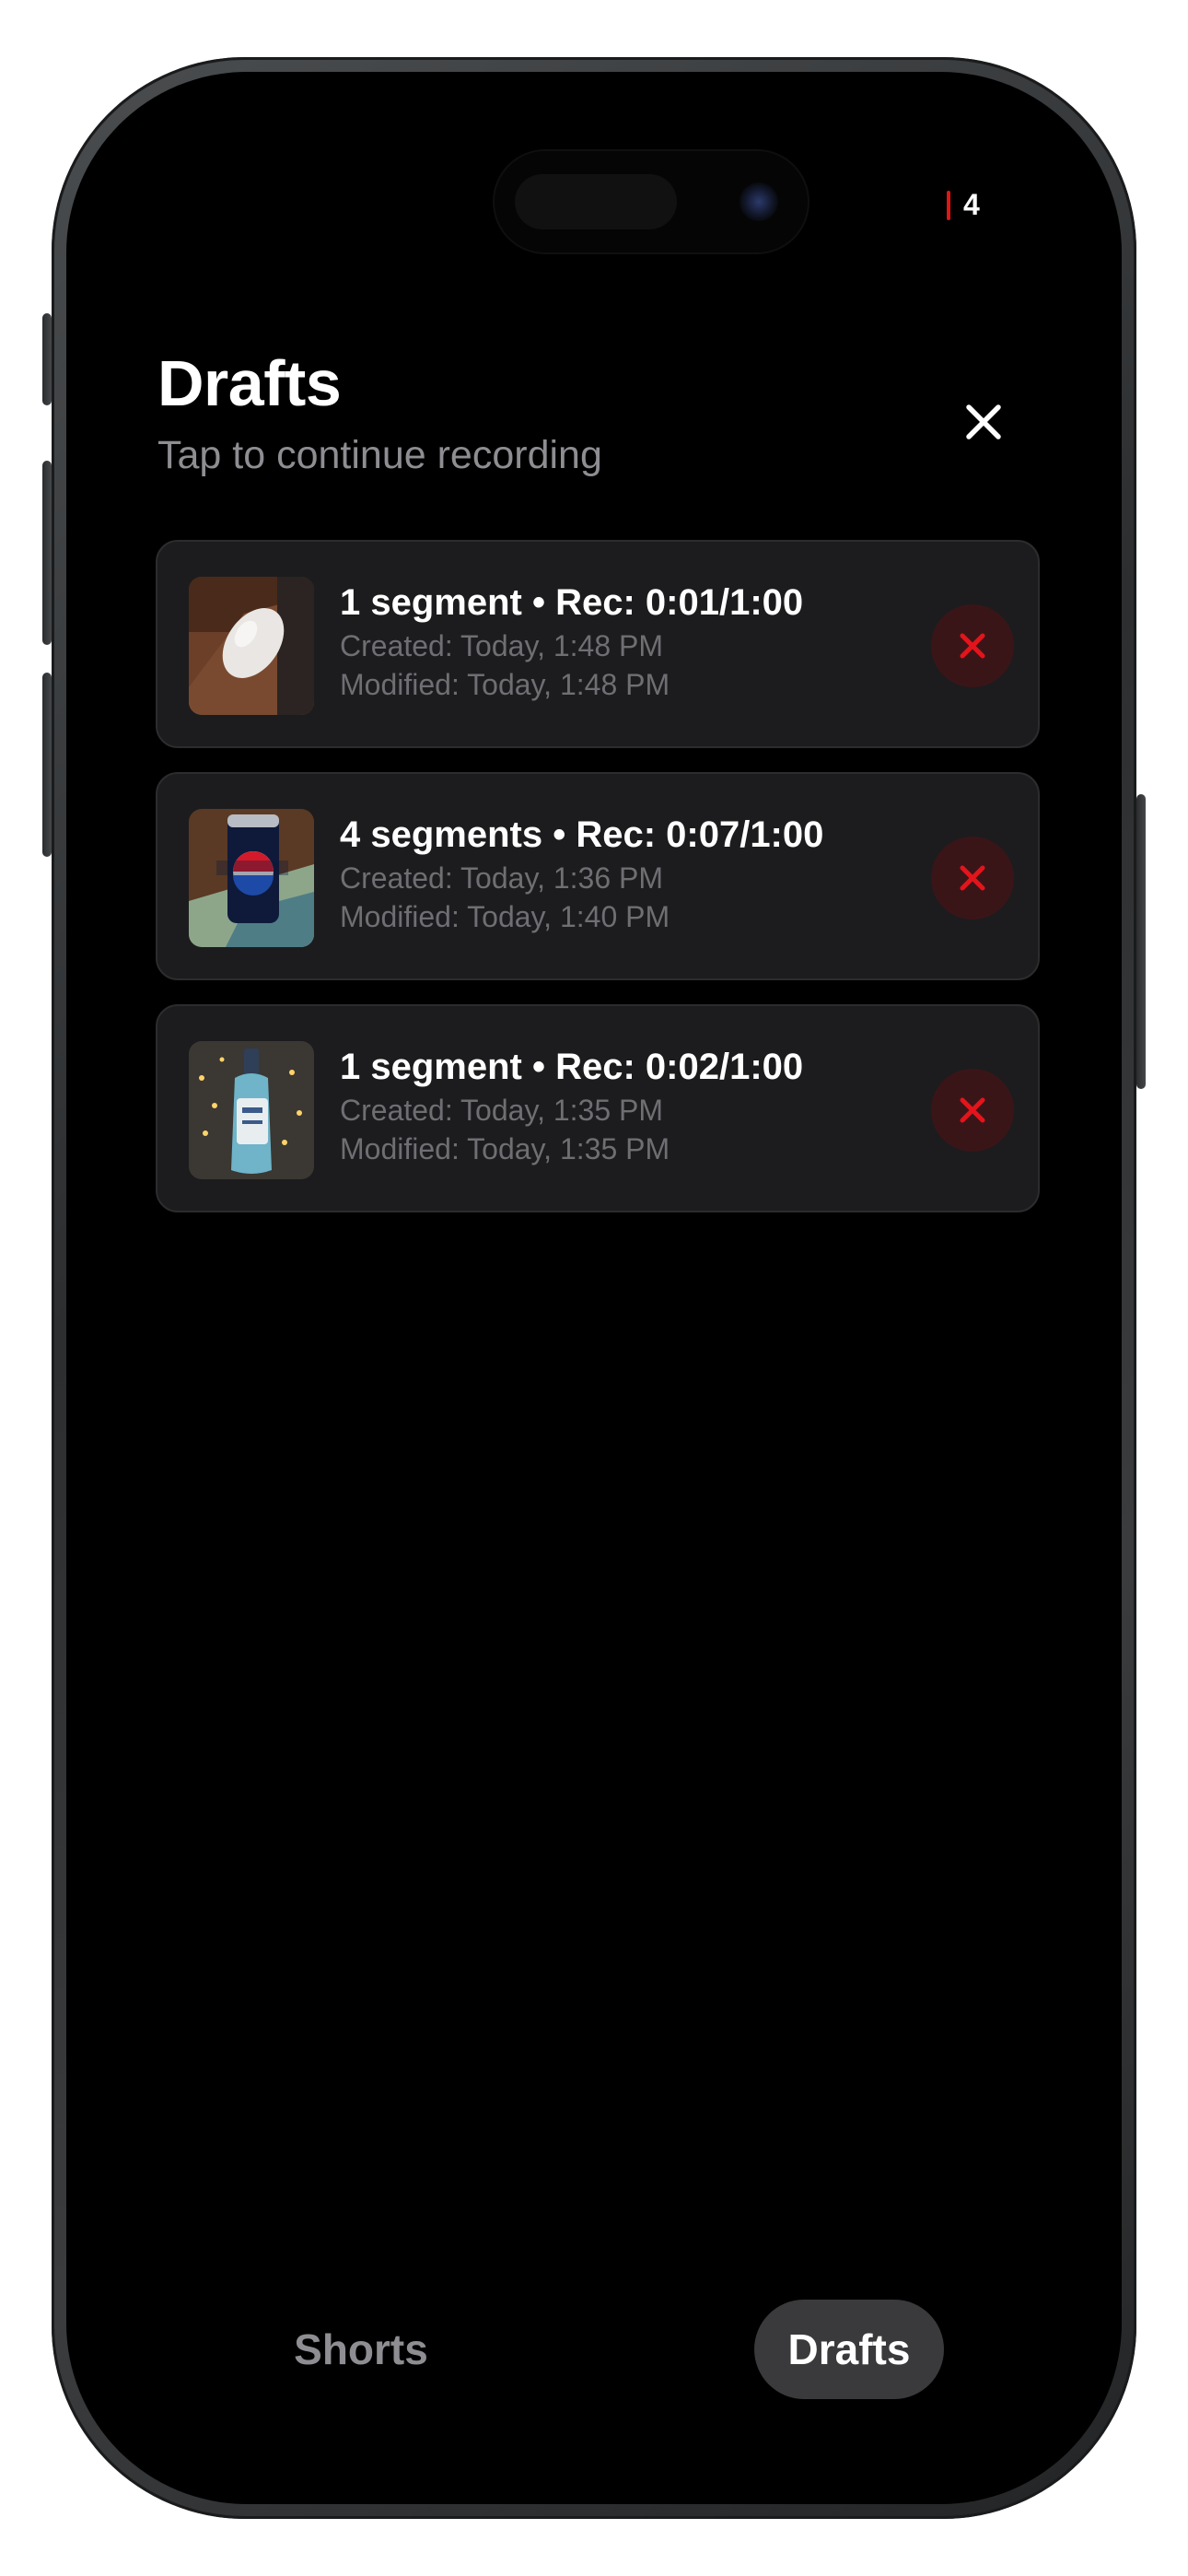 Image resolution: width=1188 pixels, height=2576 pixels. I want to click on close-button, so click(983, 422).